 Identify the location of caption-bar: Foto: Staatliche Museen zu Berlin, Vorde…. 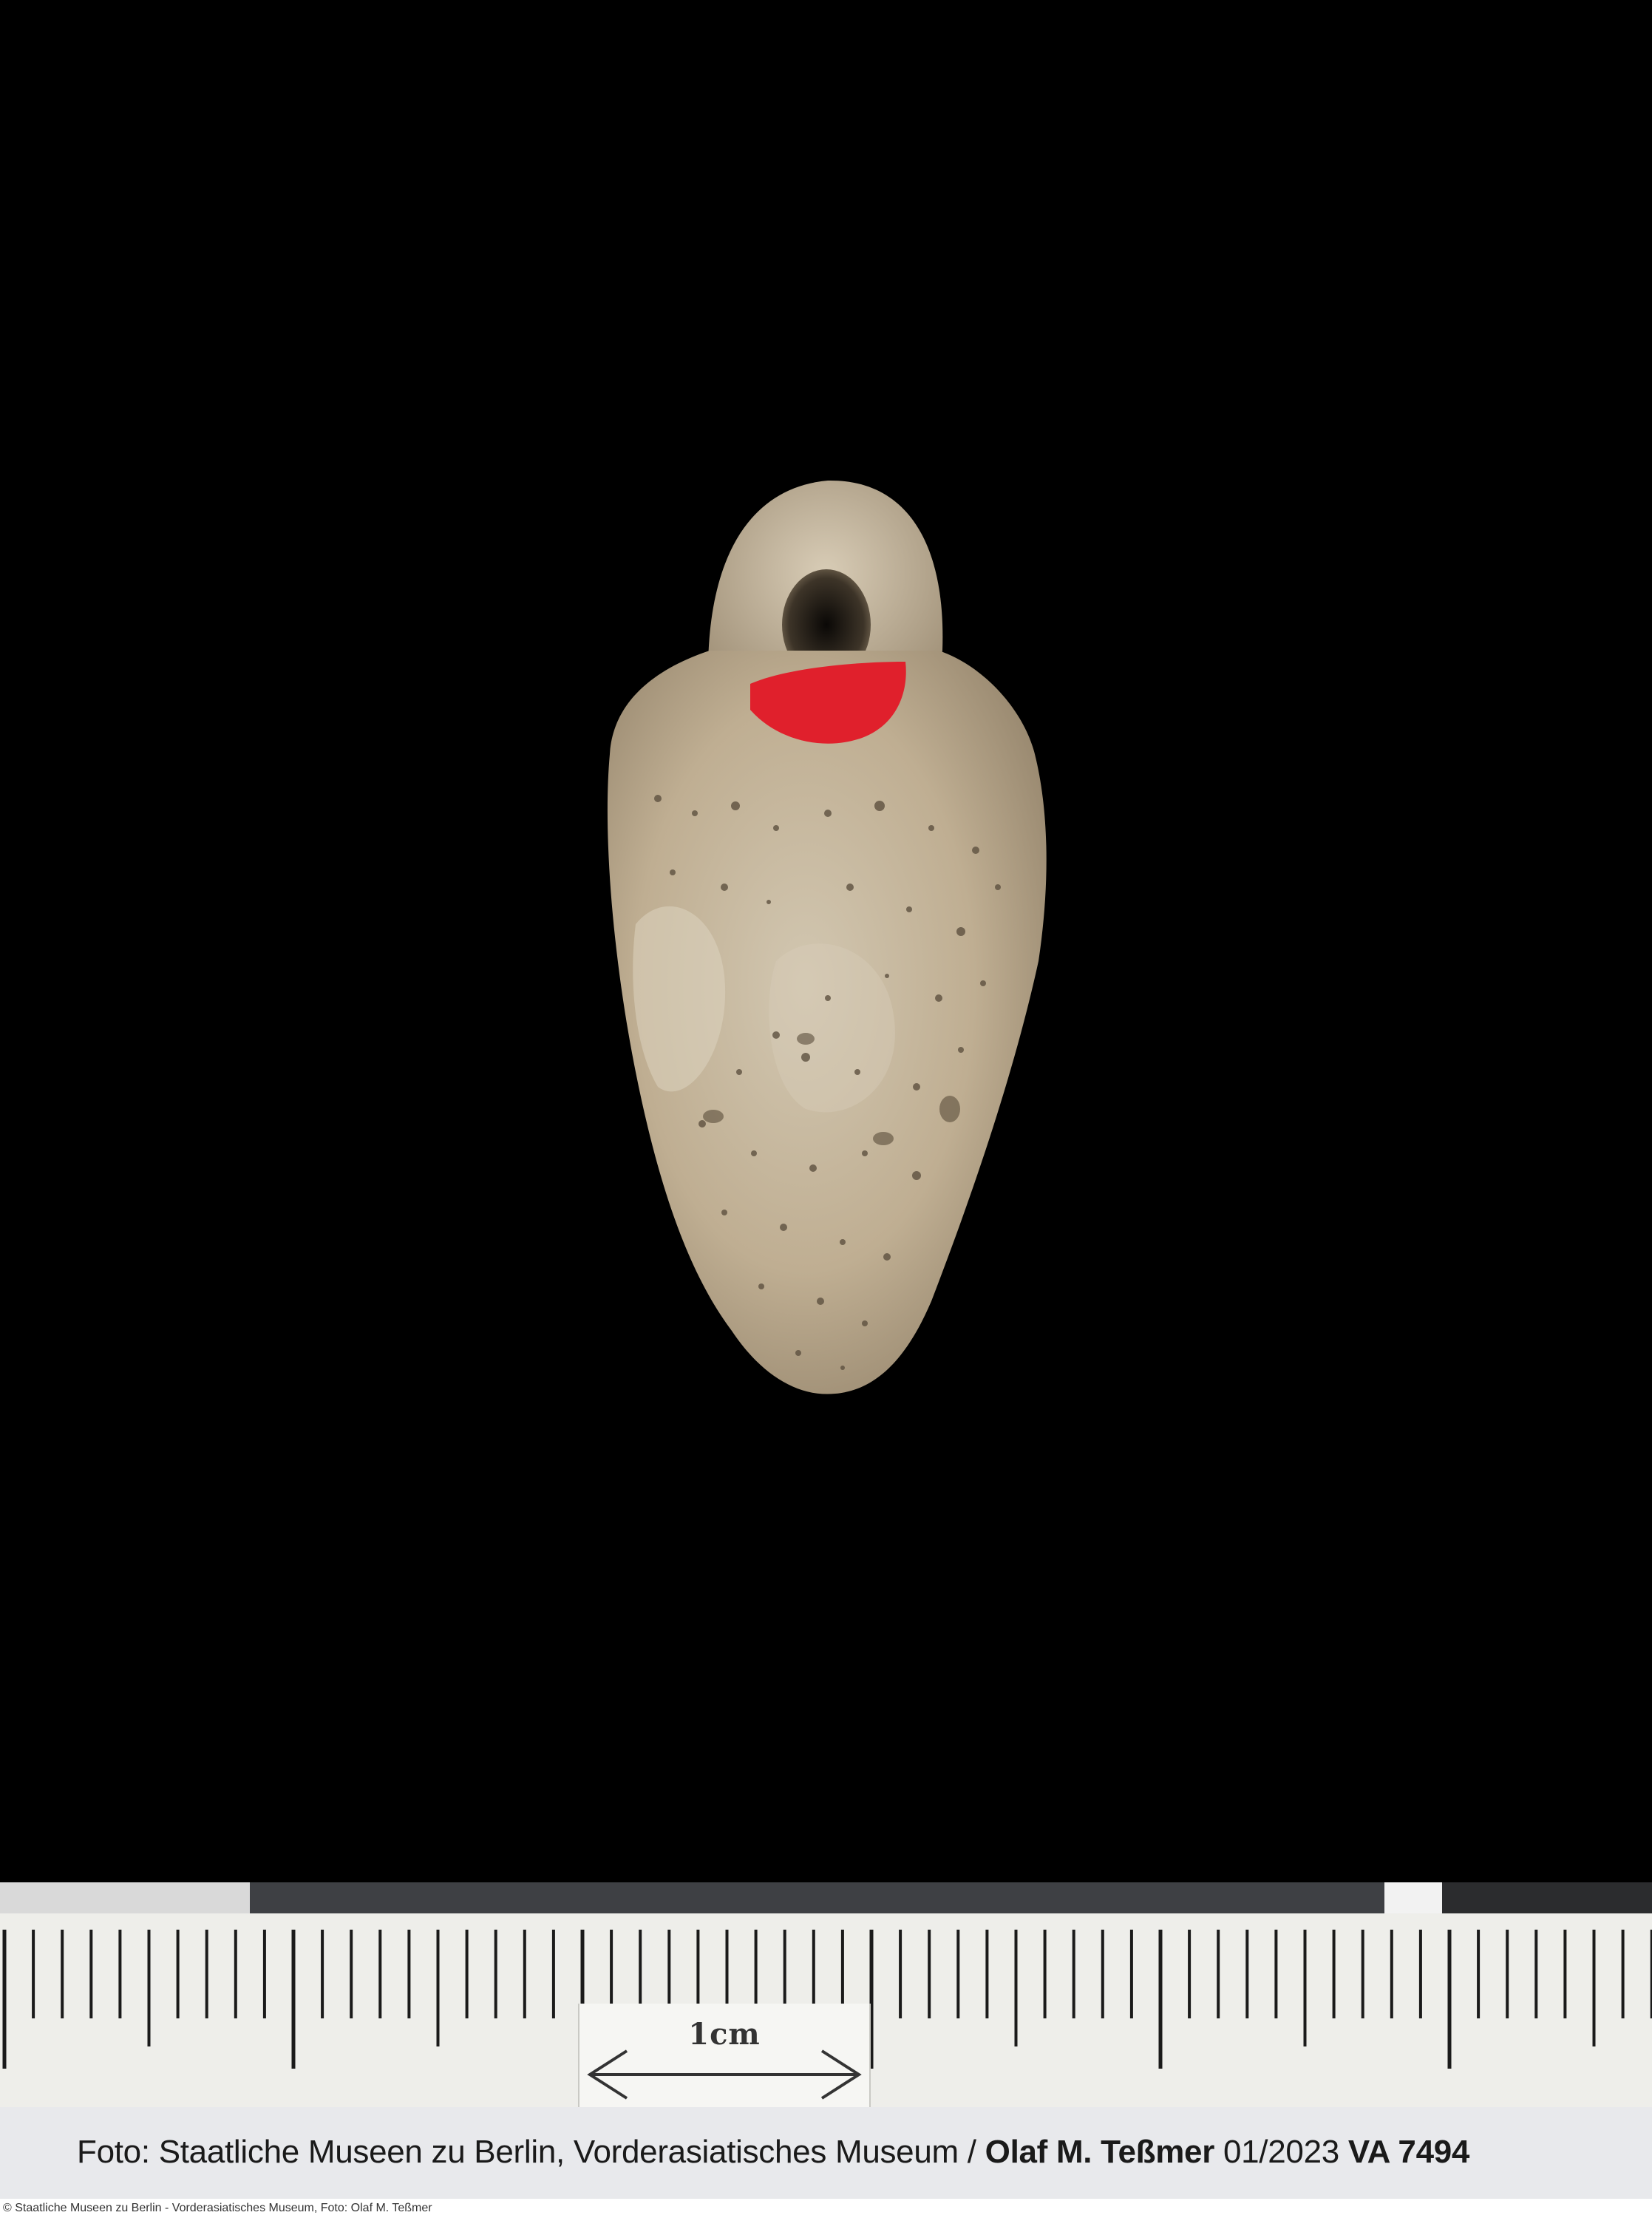
(826, 2153).